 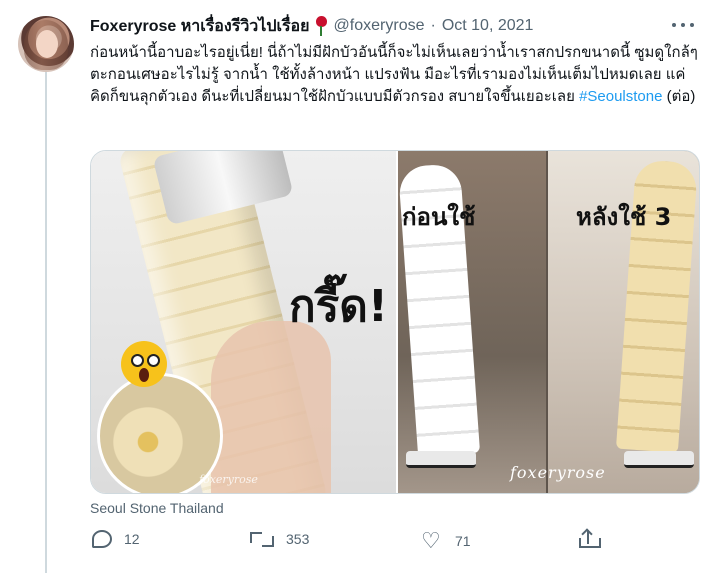 What do you see at coordinates (679, 96) in the screenshot?
I see `tweet-suffix: (ต่อ)` at bounding box center [679, 96].